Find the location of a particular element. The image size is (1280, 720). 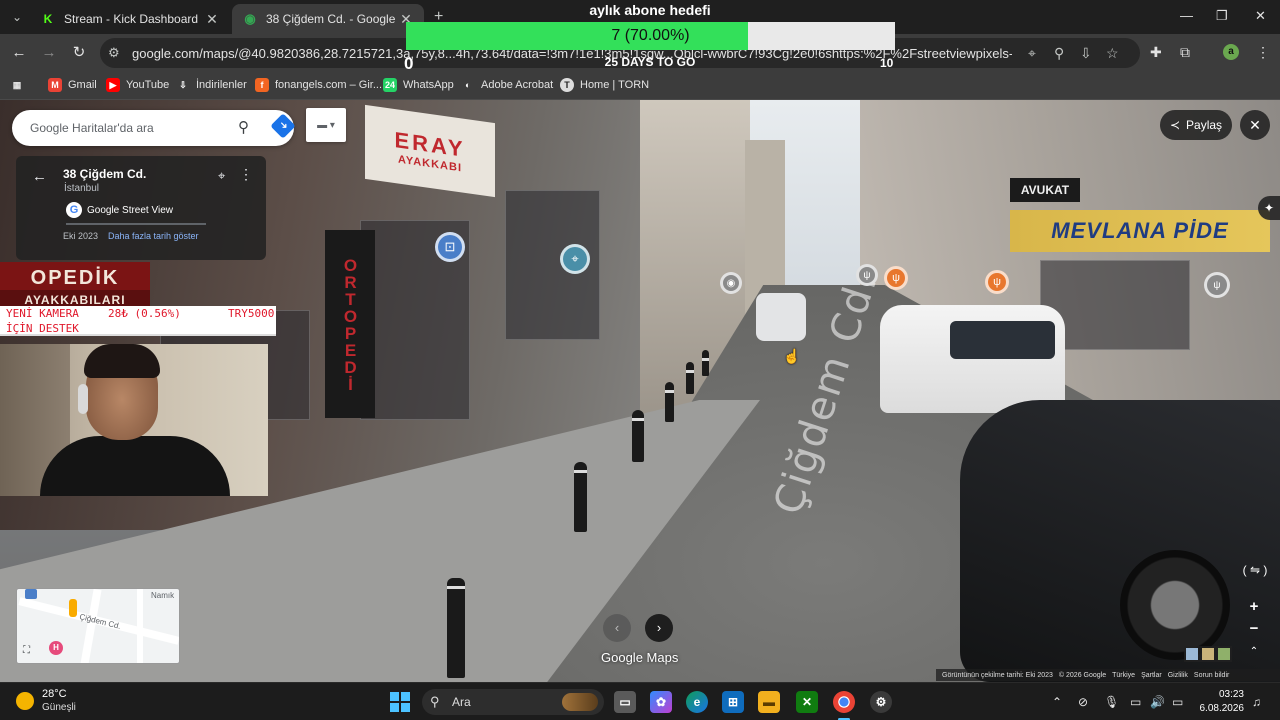

windows-start-icon is located at coordinates (400, 702).